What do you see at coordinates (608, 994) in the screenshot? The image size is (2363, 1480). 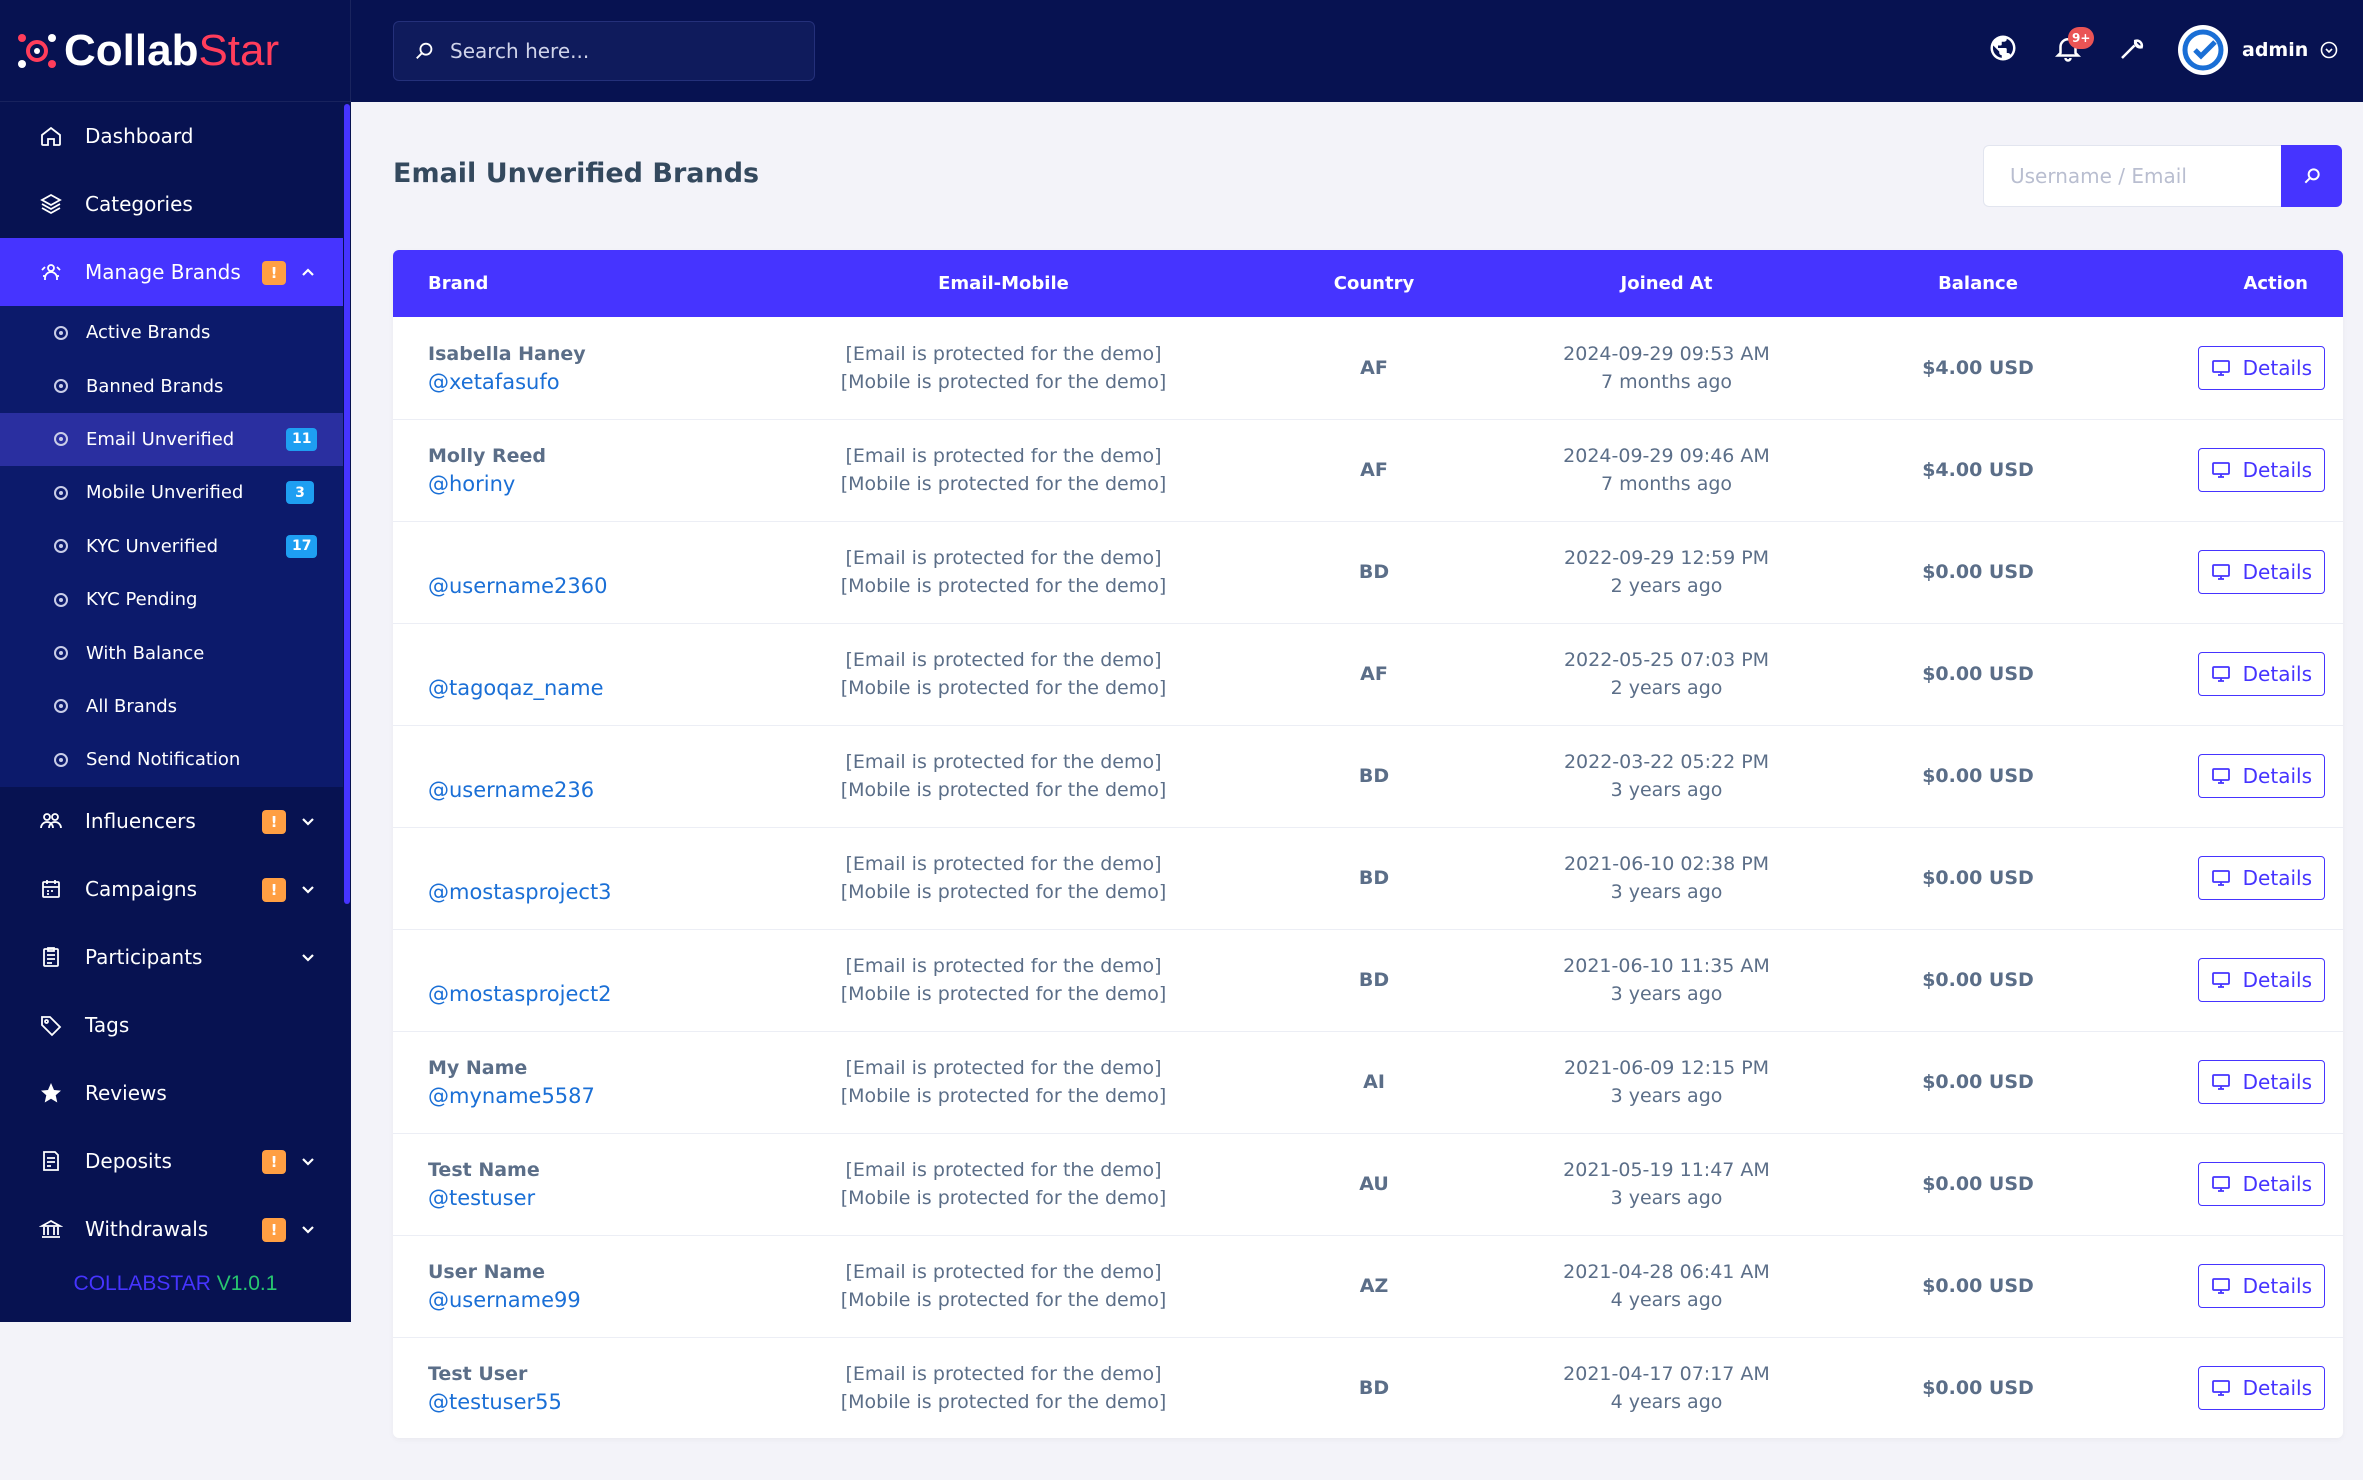 I see `brand-username-link: @mostasproject2` at bounding box center [608, 994].